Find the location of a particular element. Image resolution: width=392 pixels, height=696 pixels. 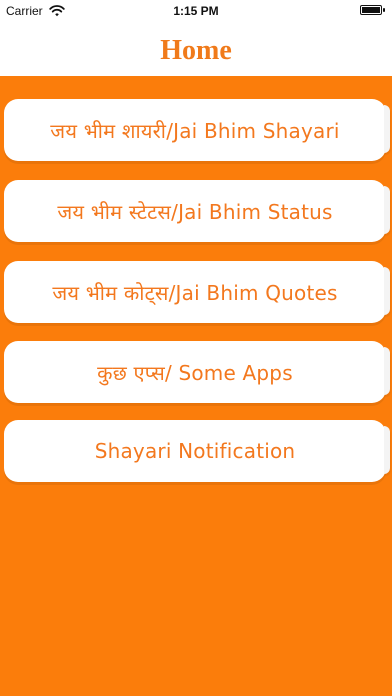

jai-bhim-quotes-button: जय भीम कोट्स/Jai Bhim Quotes is located at coordinates (197, 292).